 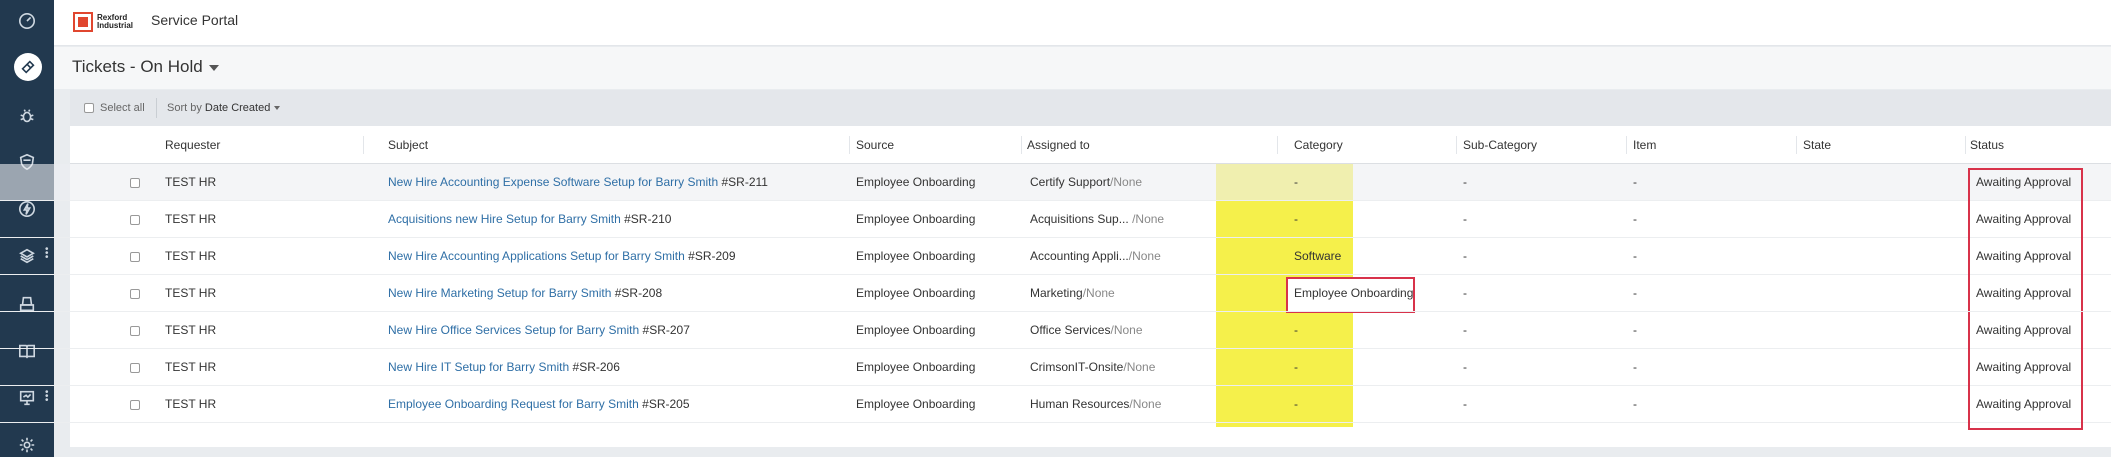 What do you see at coordinates (122, 108) in the screenshot?
I see `select-all-label: Select all` at bounding box center [122, 108].